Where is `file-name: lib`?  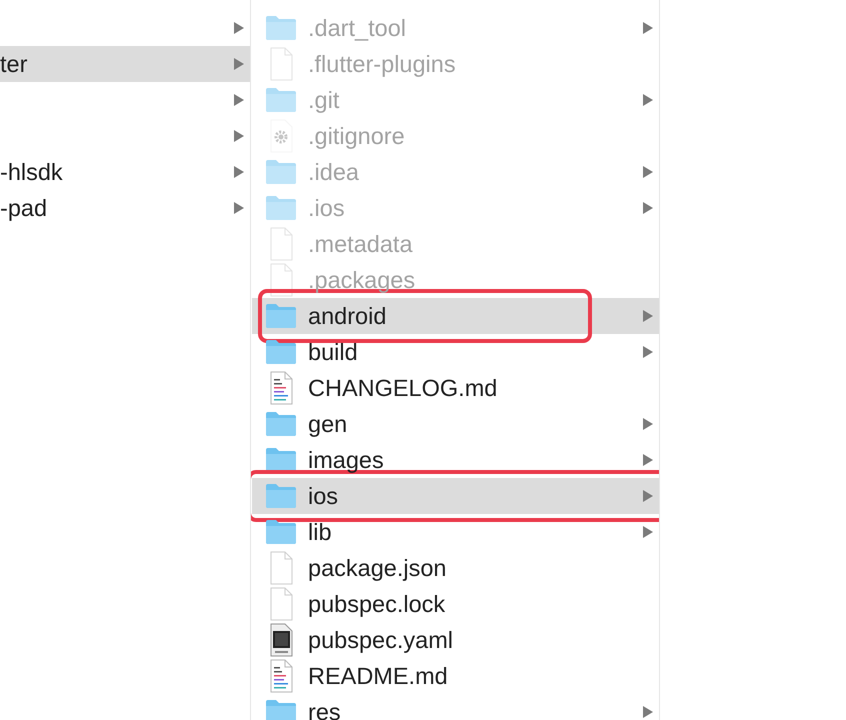 file-name: lib is located at coordinates (320, 532).